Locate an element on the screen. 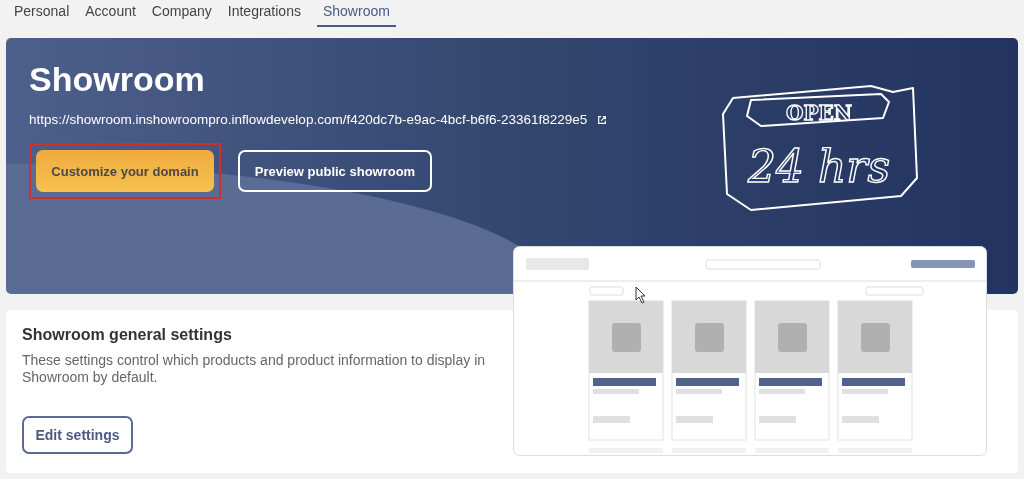 This screenshot has width=1024, height=479. tab: Integrations is located at coordinates (264, 14).